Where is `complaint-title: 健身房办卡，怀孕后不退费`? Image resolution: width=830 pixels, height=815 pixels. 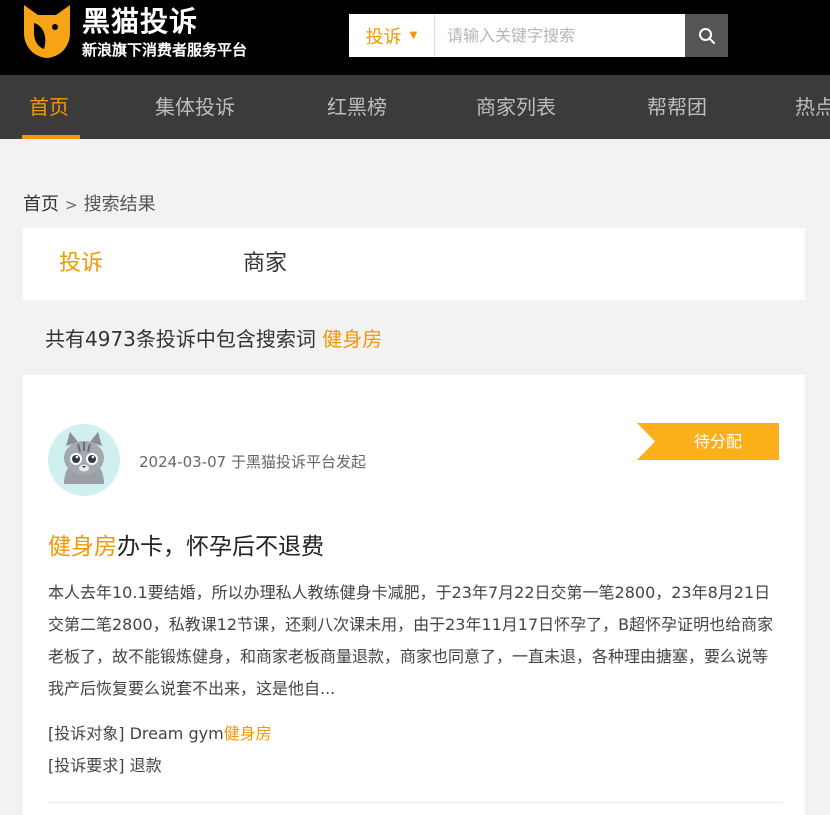 complaint-title: 健身房办卡，怀孕后不退费 is located at coordinates (186, 544).